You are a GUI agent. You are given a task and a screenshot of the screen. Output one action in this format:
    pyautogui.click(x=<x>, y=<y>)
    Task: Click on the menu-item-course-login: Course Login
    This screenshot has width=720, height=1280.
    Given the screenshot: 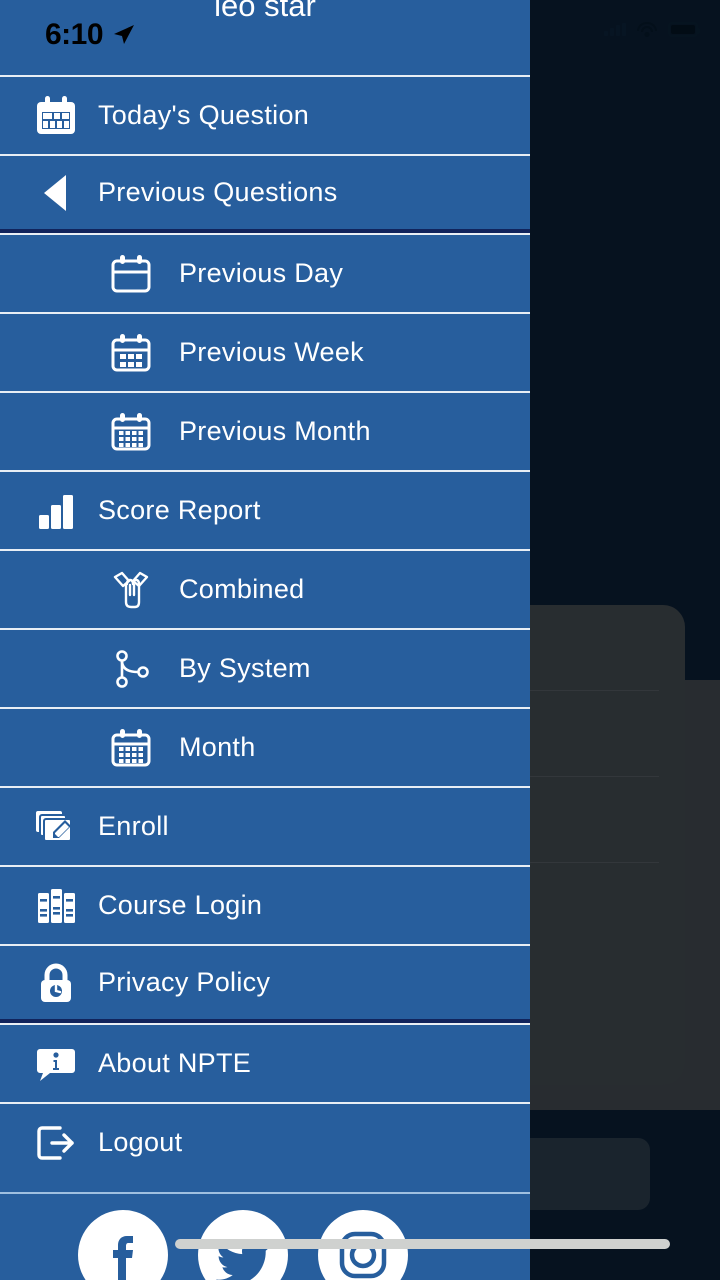 What is the action you would take?
    pyautogui.click(x=265, y=904)
    